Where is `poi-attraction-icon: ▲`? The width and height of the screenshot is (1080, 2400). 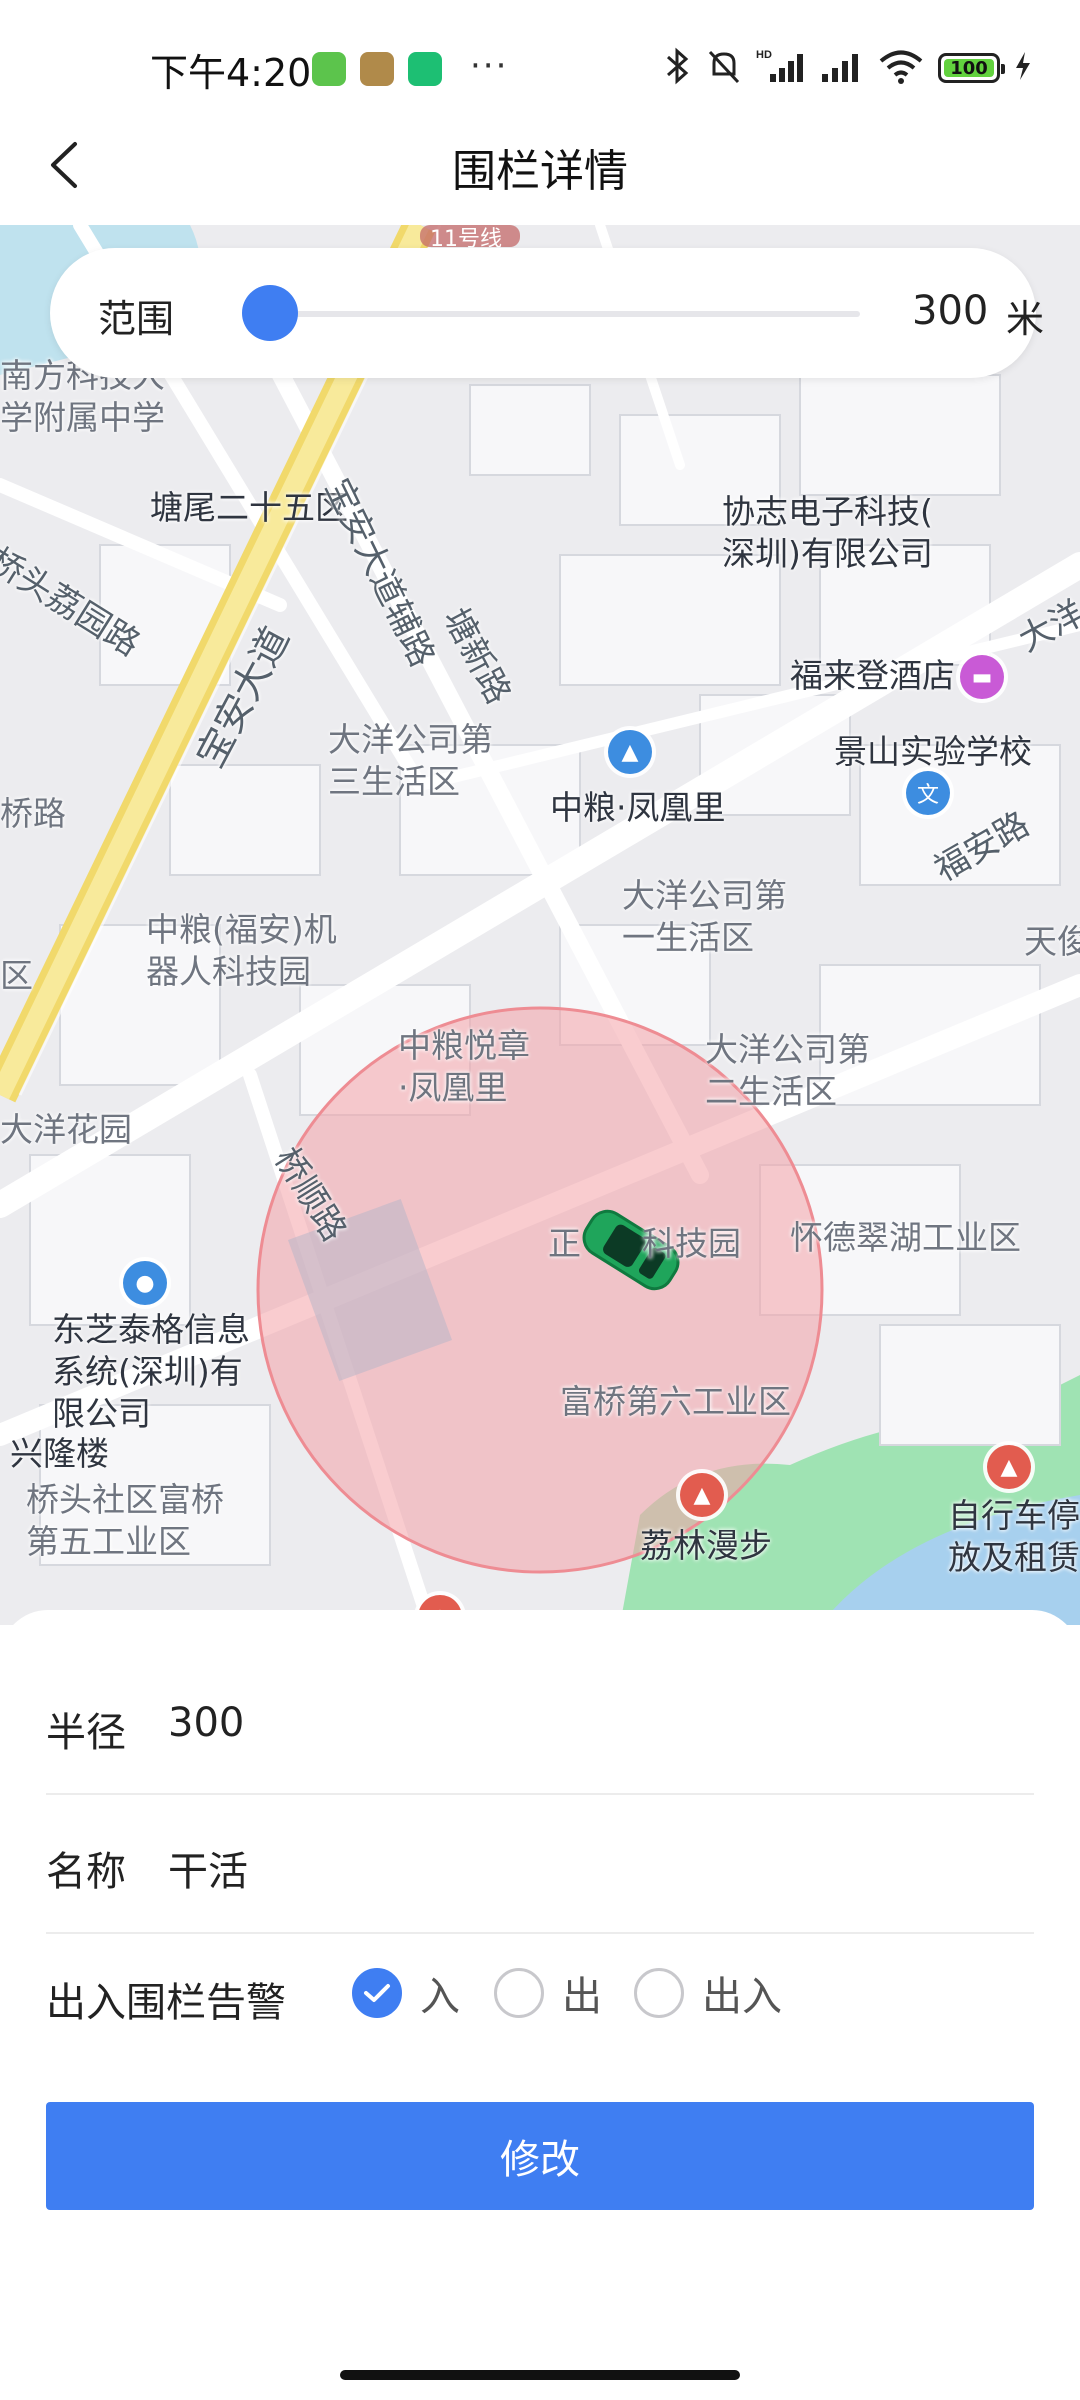 poi-attraction-icon: ▲ is located at coordinates (702, 1495).